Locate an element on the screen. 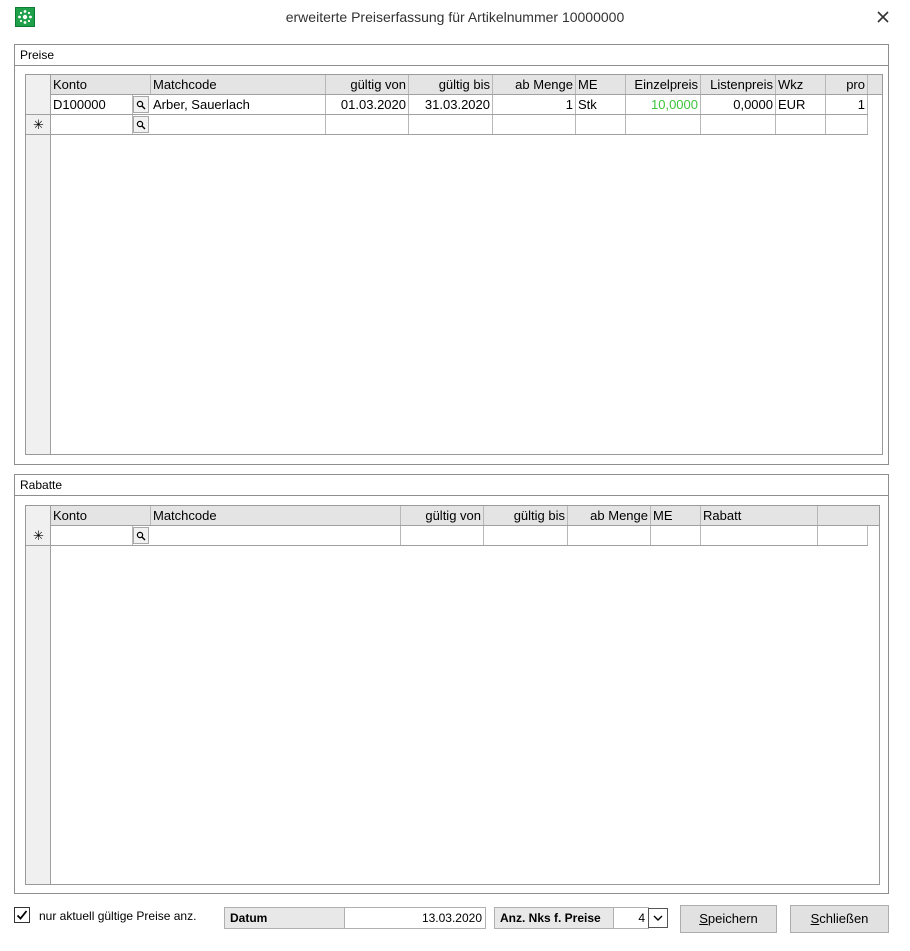 Image resolution: width=910 pixels, height=951 pixels. datum-field: 13.03.2020 is located at coordinates (415, 918).